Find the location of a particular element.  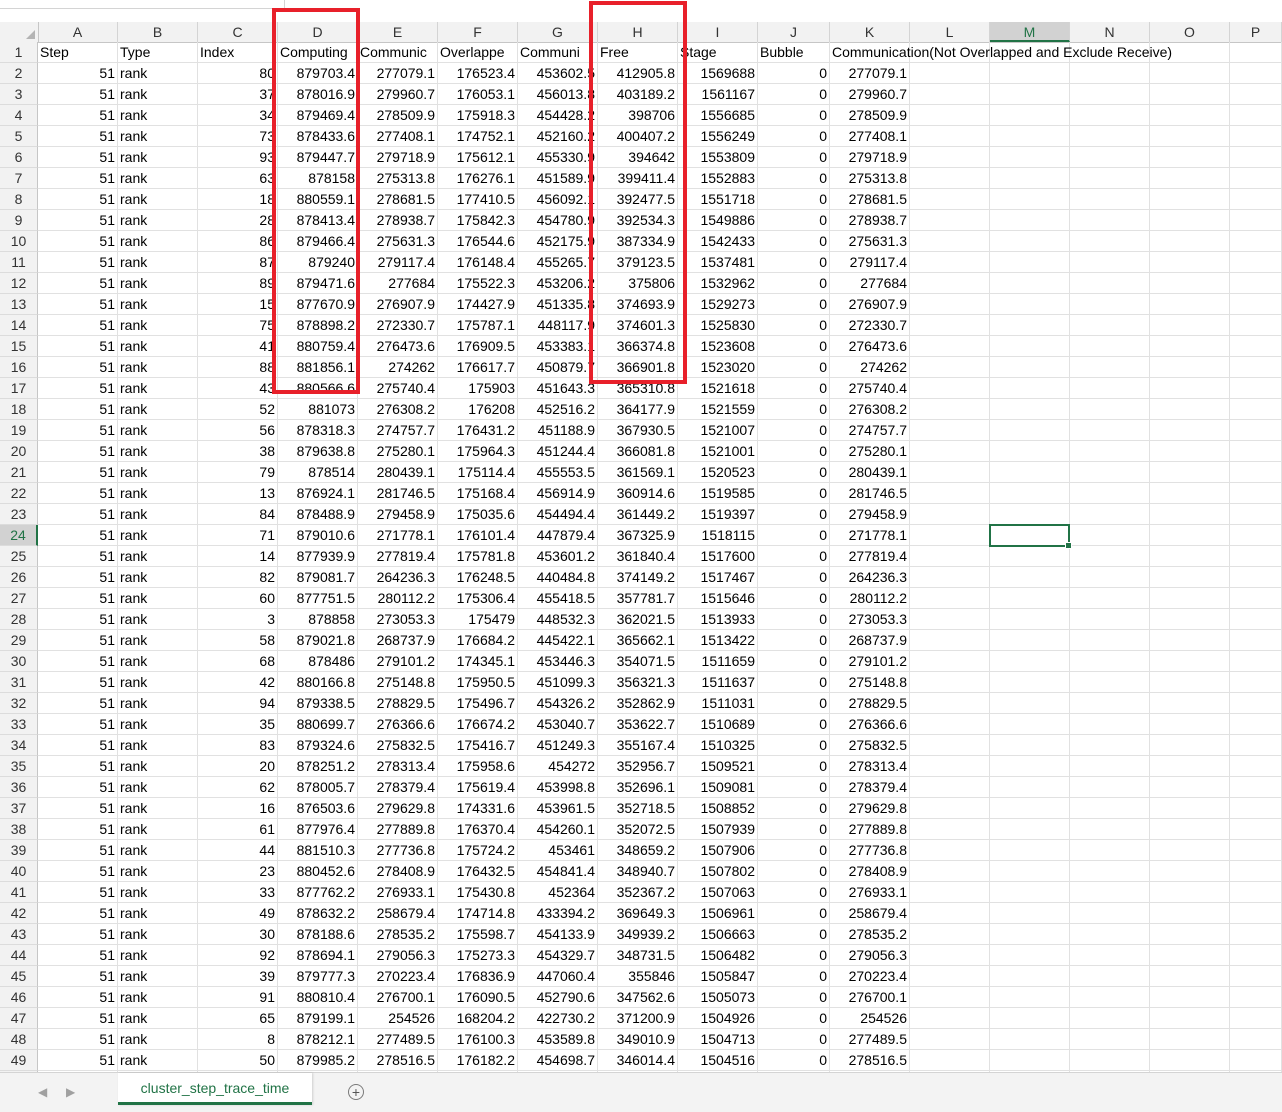

cell-c: 87 is located at coordinates (237, 262).